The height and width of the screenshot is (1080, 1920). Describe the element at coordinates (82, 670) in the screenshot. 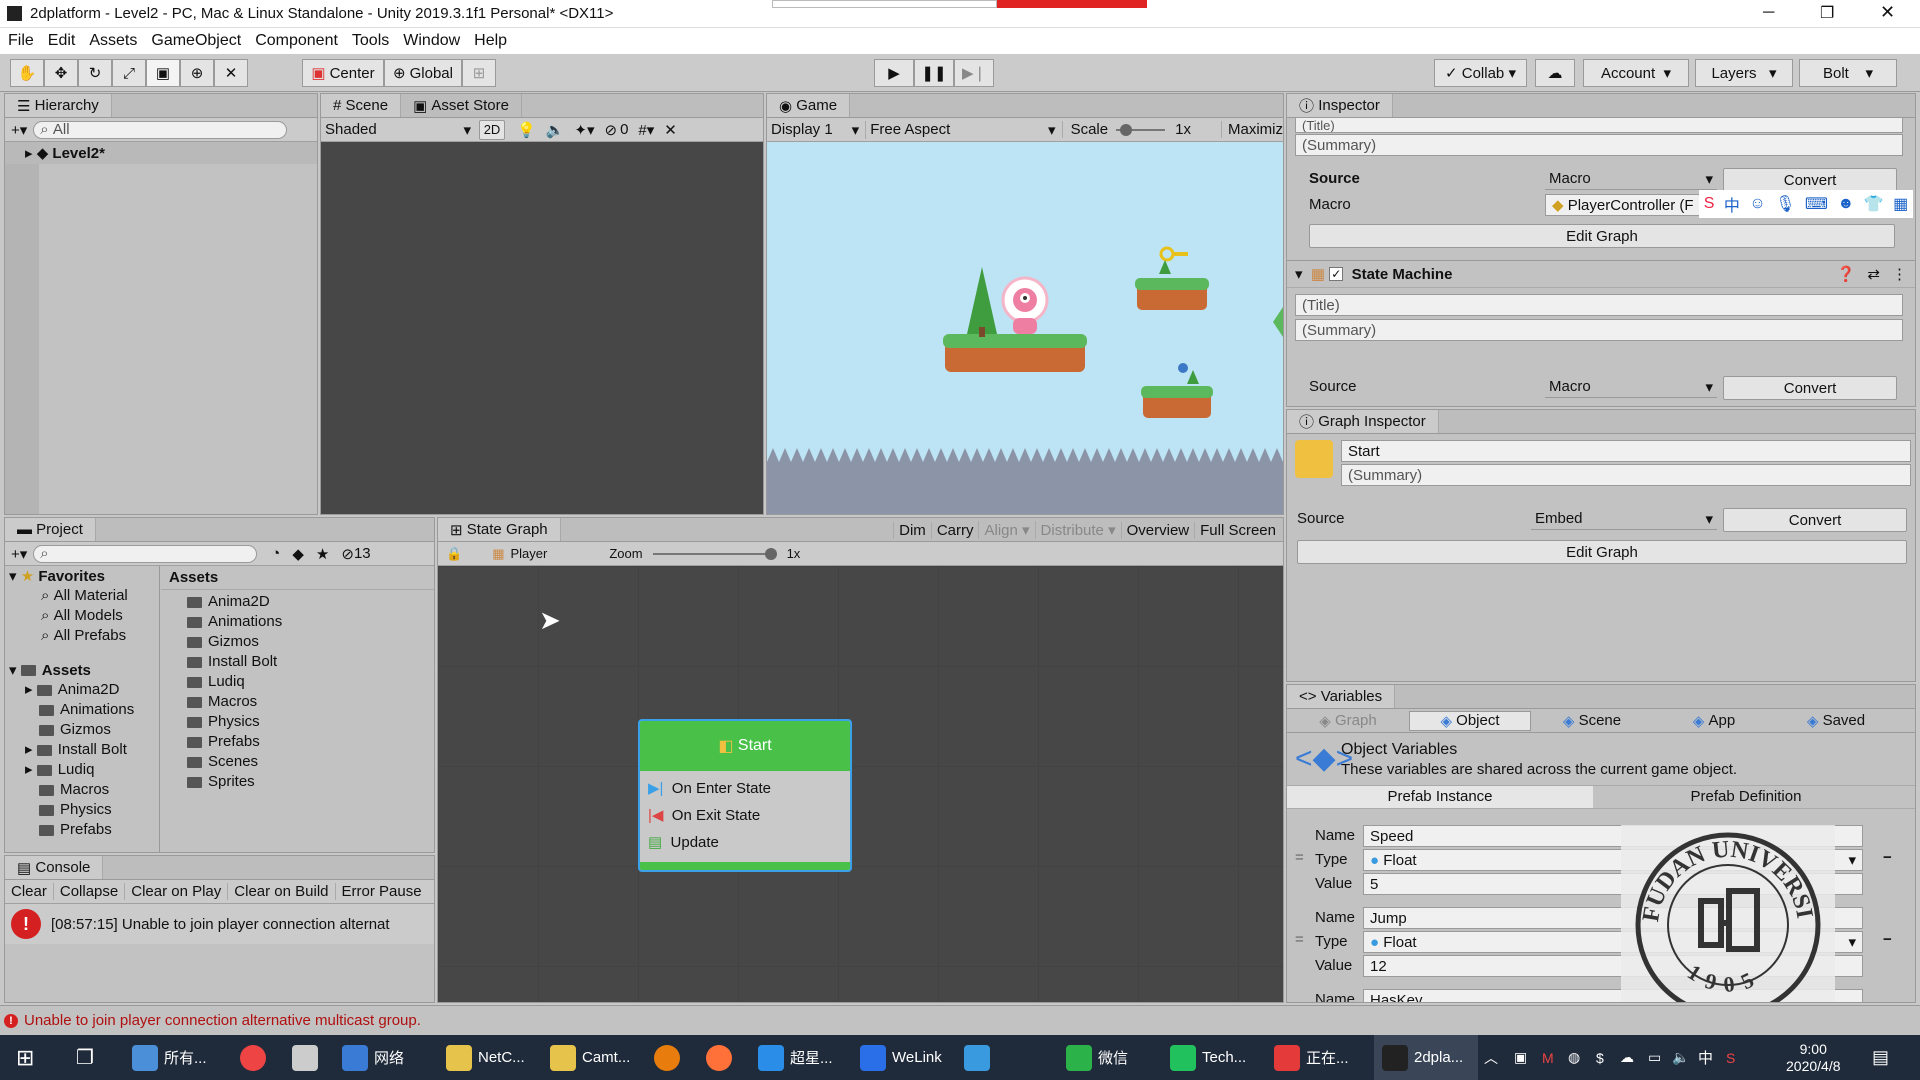

I see `assets-tree-header: ▾ Assets` at that location.